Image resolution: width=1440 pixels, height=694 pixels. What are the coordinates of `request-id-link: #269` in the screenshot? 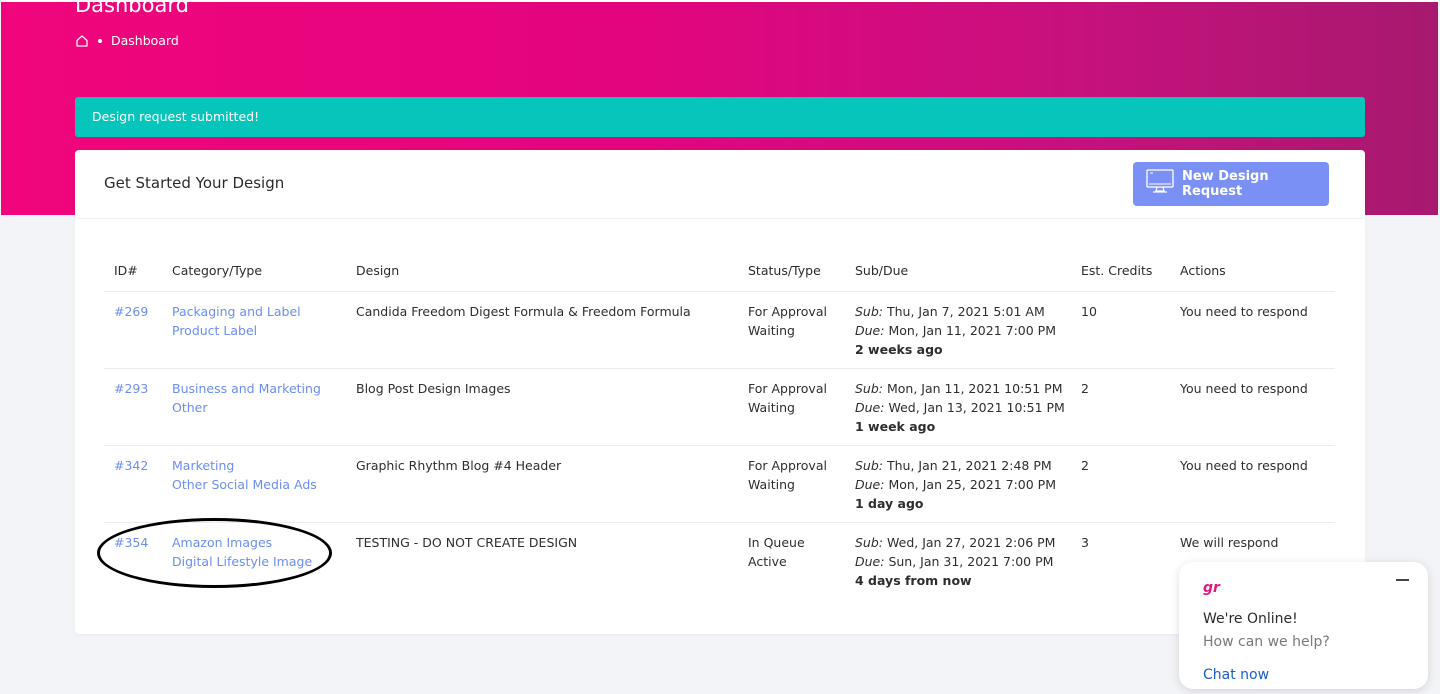 It's located at (131, 311).